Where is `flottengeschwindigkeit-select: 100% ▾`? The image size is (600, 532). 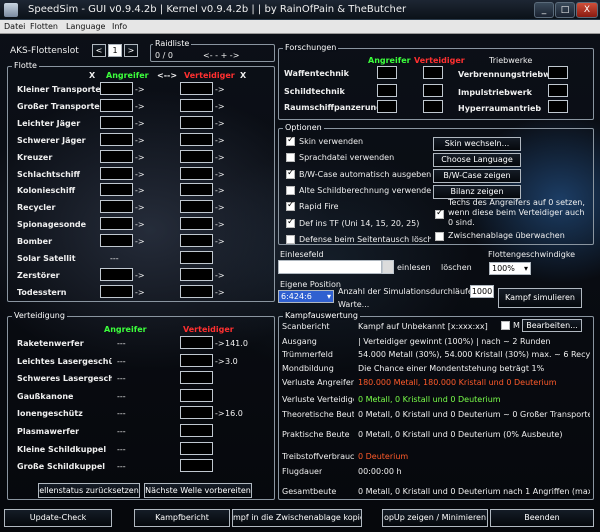 flottengeschwindigkeit-select: 100% ▾ is located at coordinates (510, 268).